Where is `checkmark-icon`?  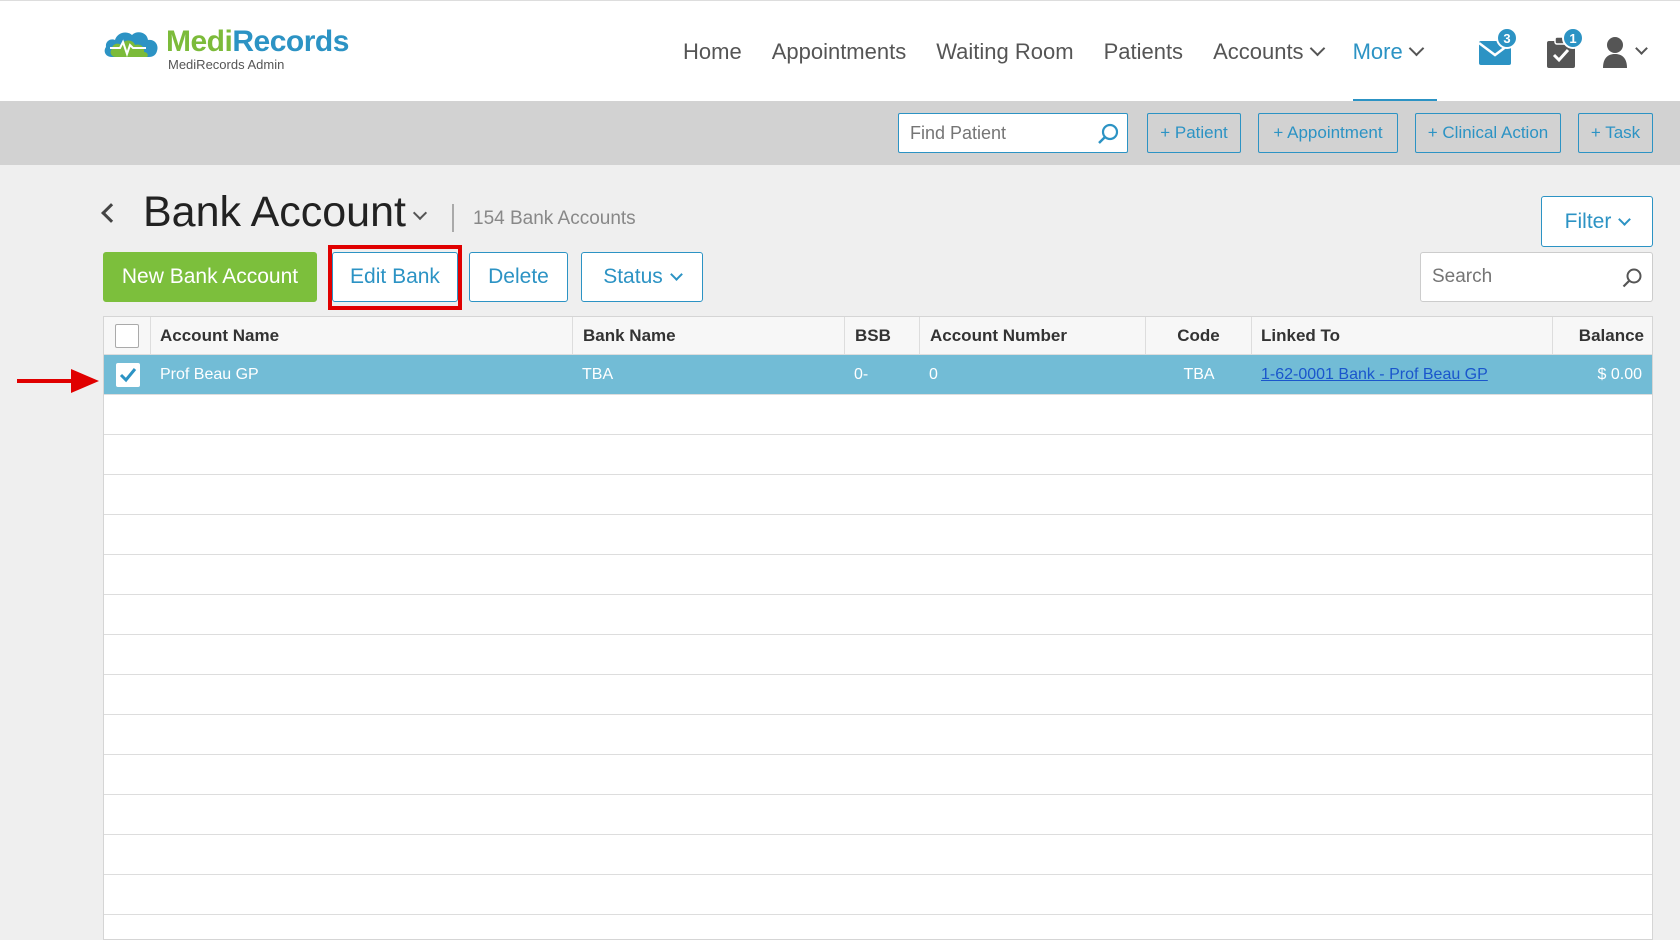
checkmark-icon is located at coordinates (127, 374).